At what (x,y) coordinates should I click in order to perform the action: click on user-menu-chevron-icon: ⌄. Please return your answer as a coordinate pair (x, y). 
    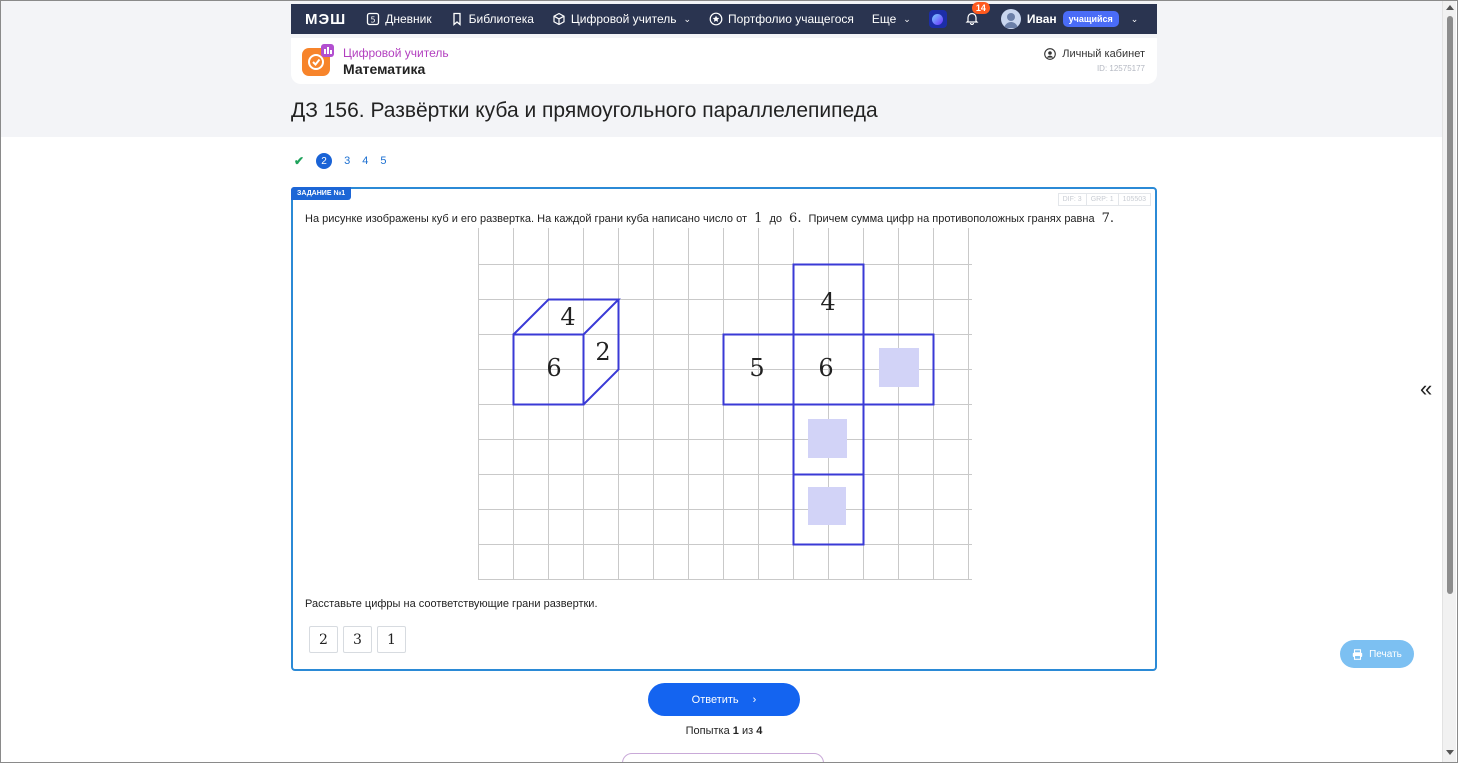
    Looking at the image, I should click on (1135, 19).